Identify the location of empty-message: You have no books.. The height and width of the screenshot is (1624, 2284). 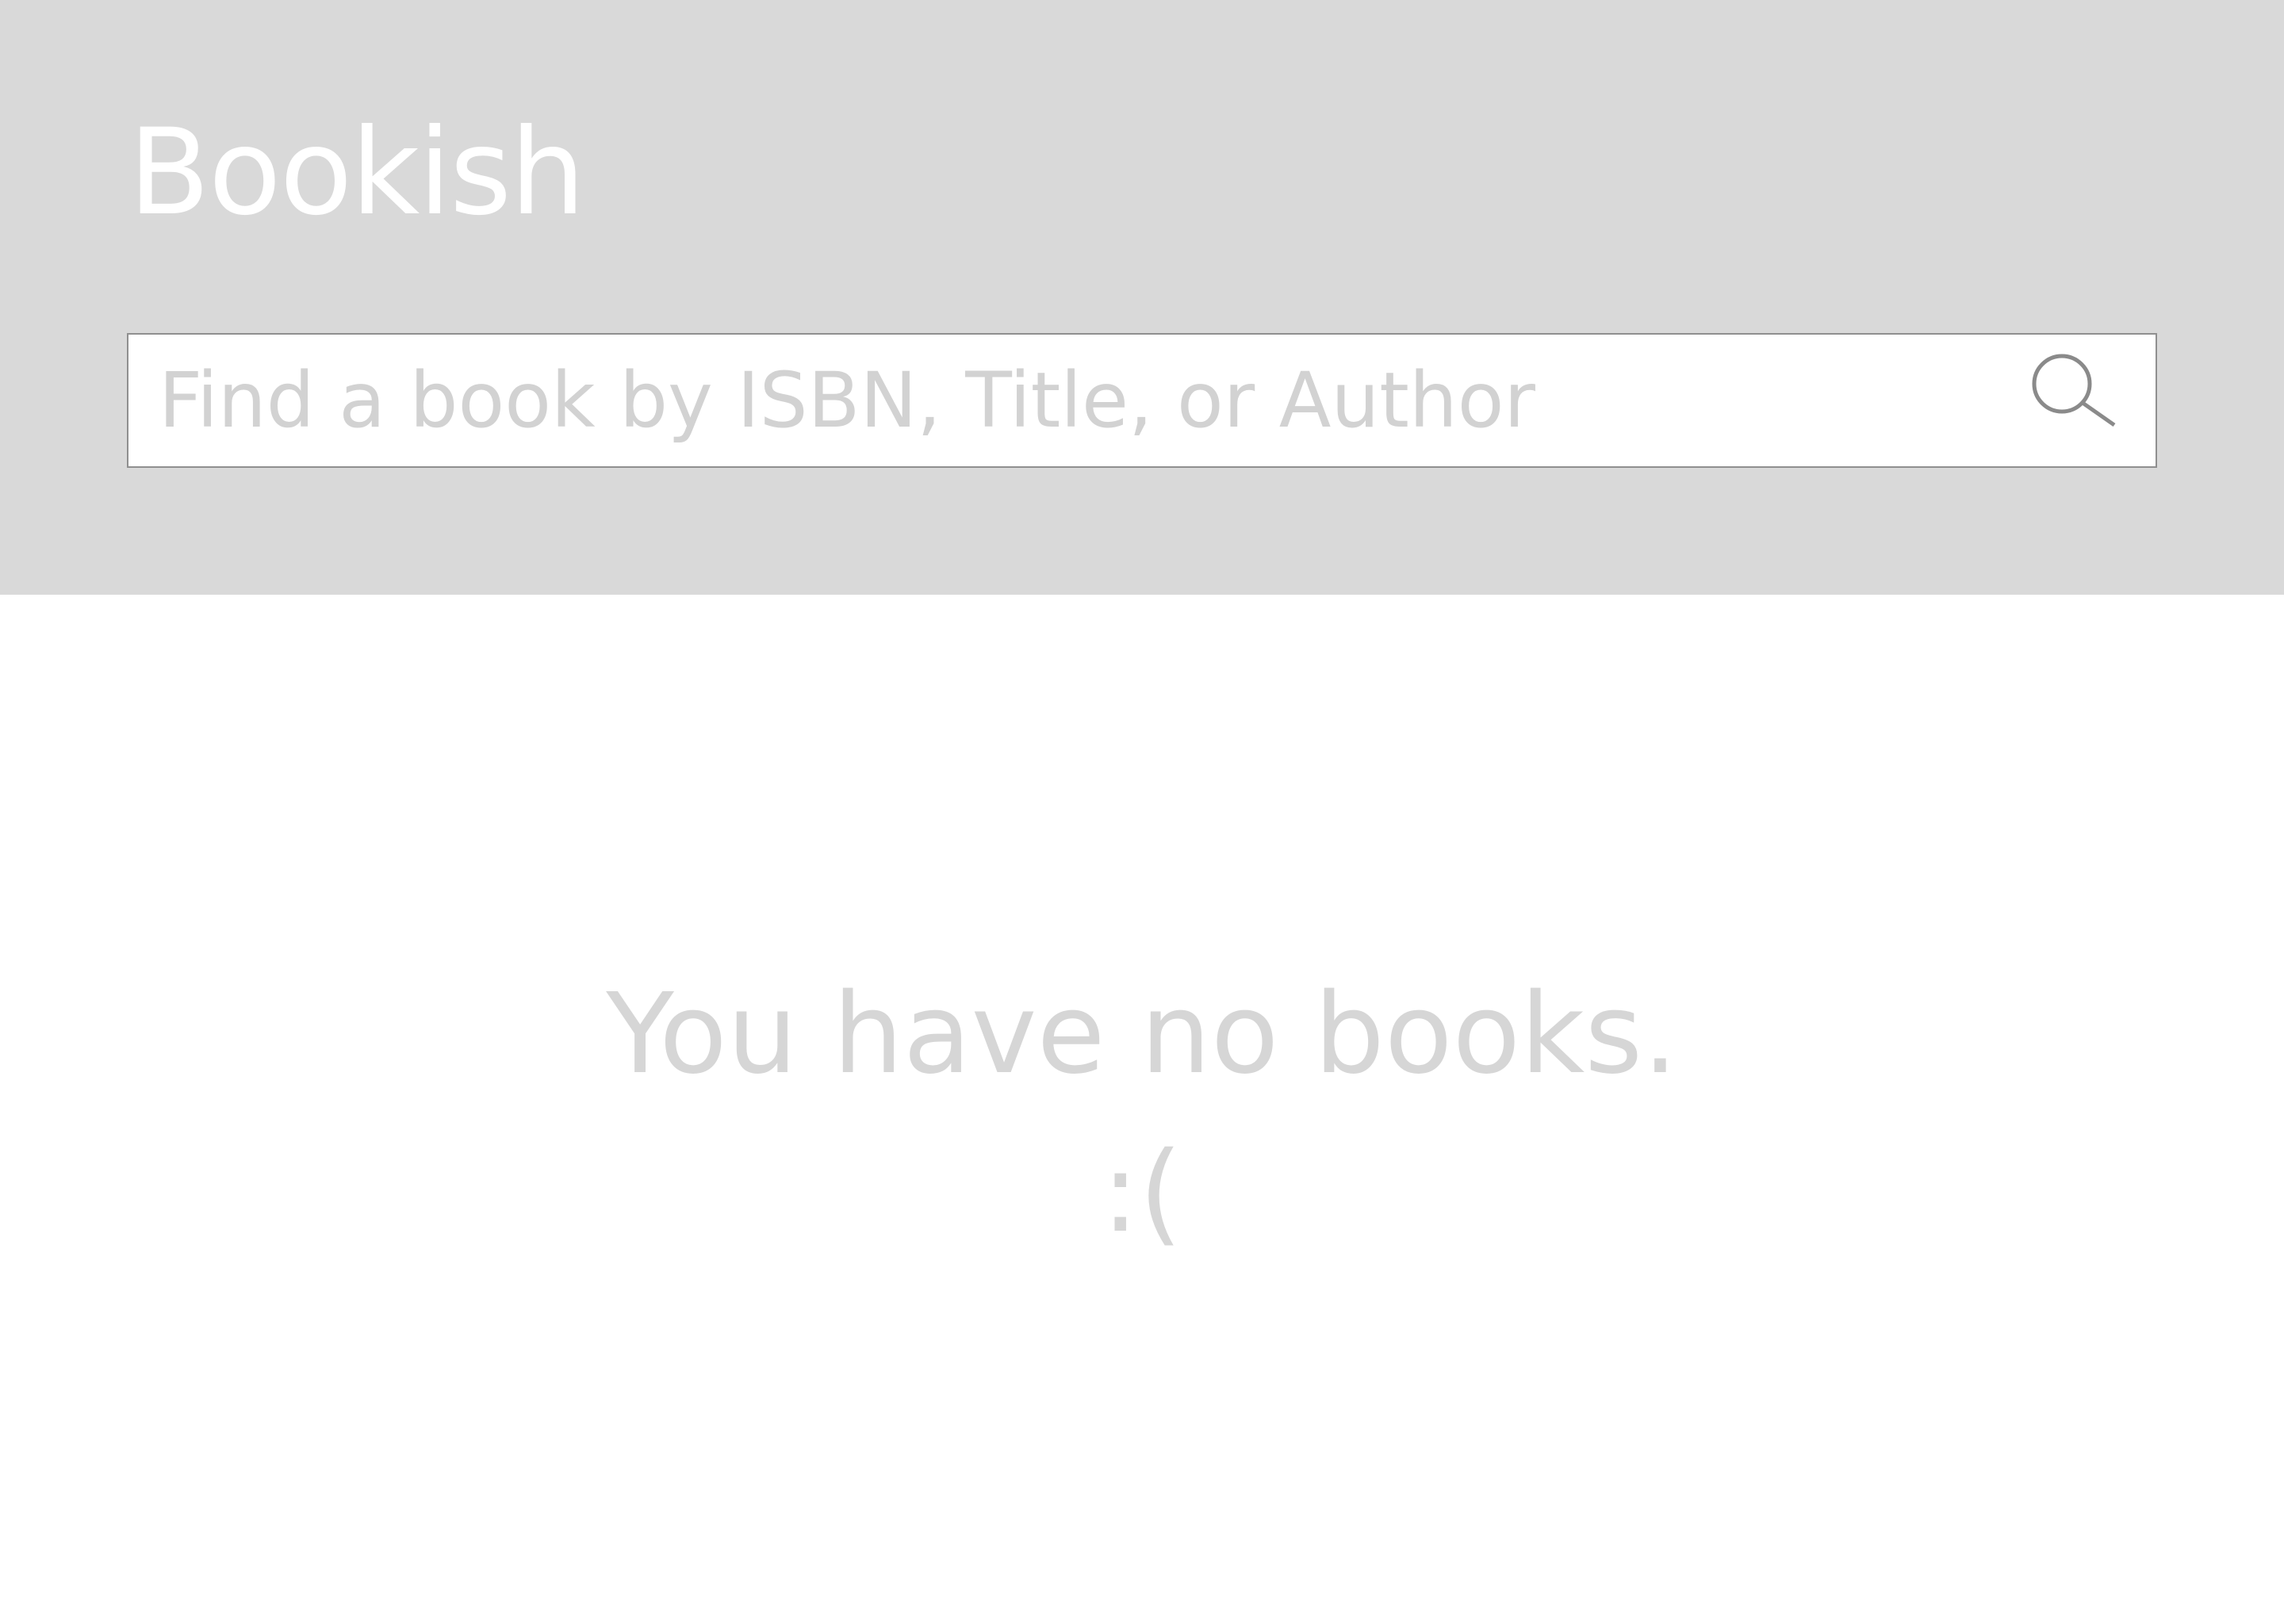
(1142, 1034).